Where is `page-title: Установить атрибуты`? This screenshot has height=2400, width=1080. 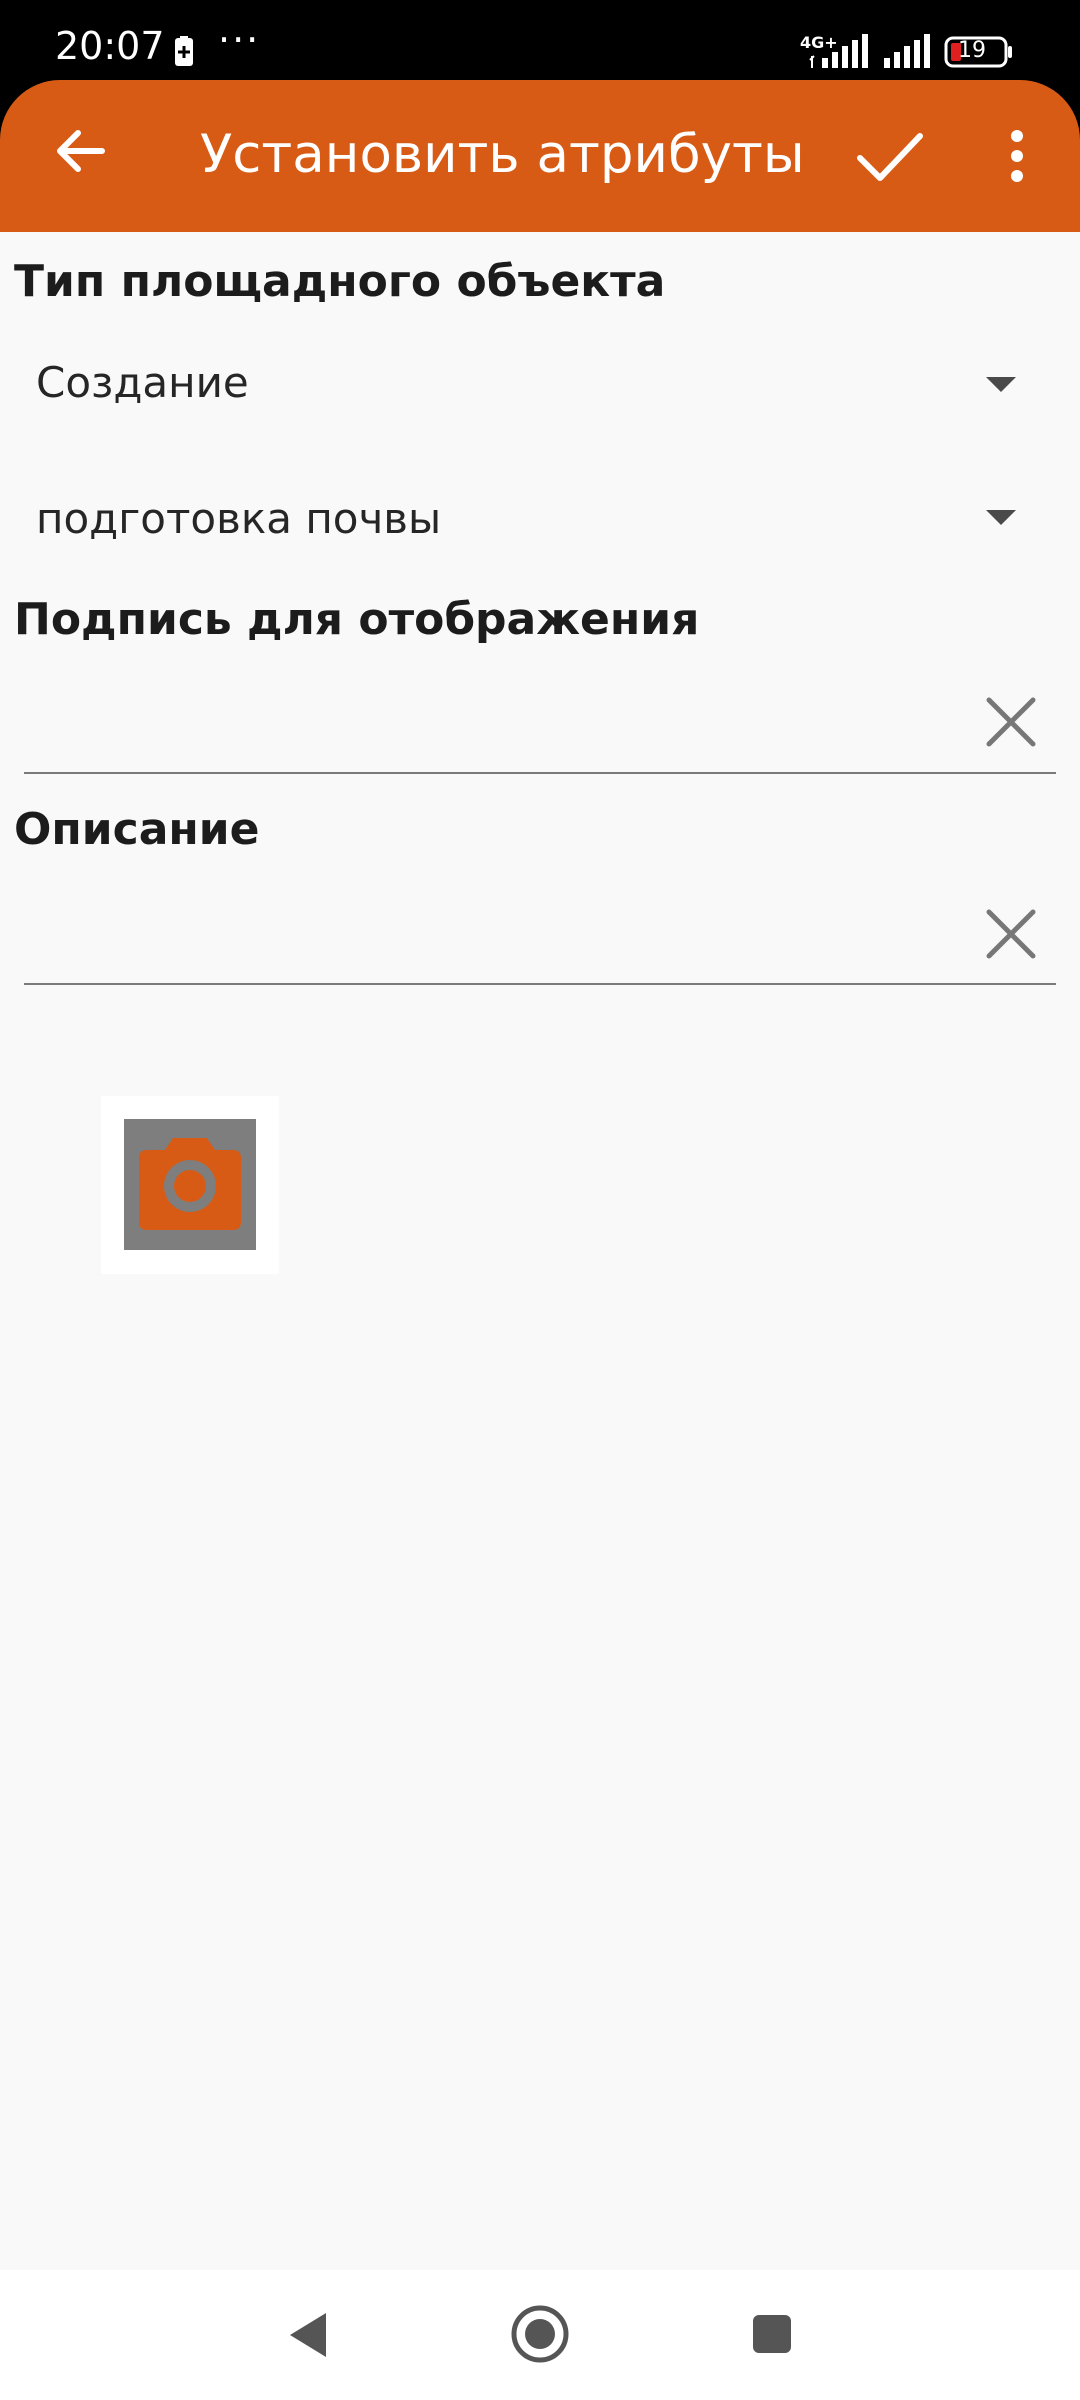 page-title: Установить атрибуты is located at coordinates (502, 154).